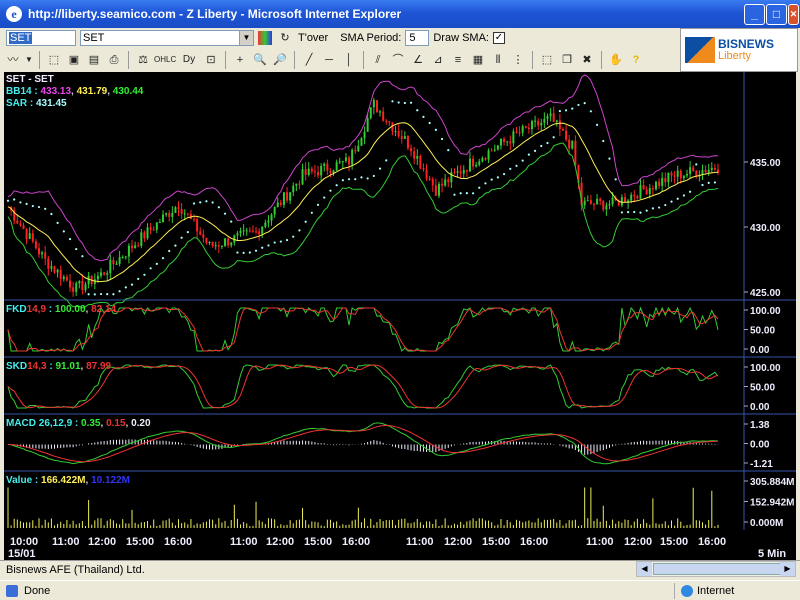  I want to click on horizontal-line-icon: ─, so click(329, 60).